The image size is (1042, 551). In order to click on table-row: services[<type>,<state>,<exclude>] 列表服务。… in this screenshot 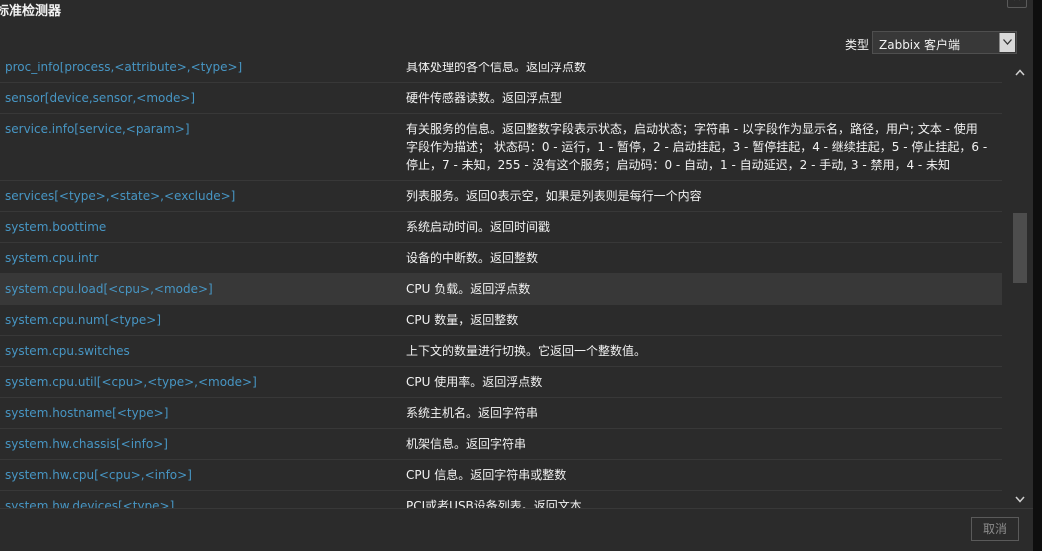, I will do `click(501, 196)`.